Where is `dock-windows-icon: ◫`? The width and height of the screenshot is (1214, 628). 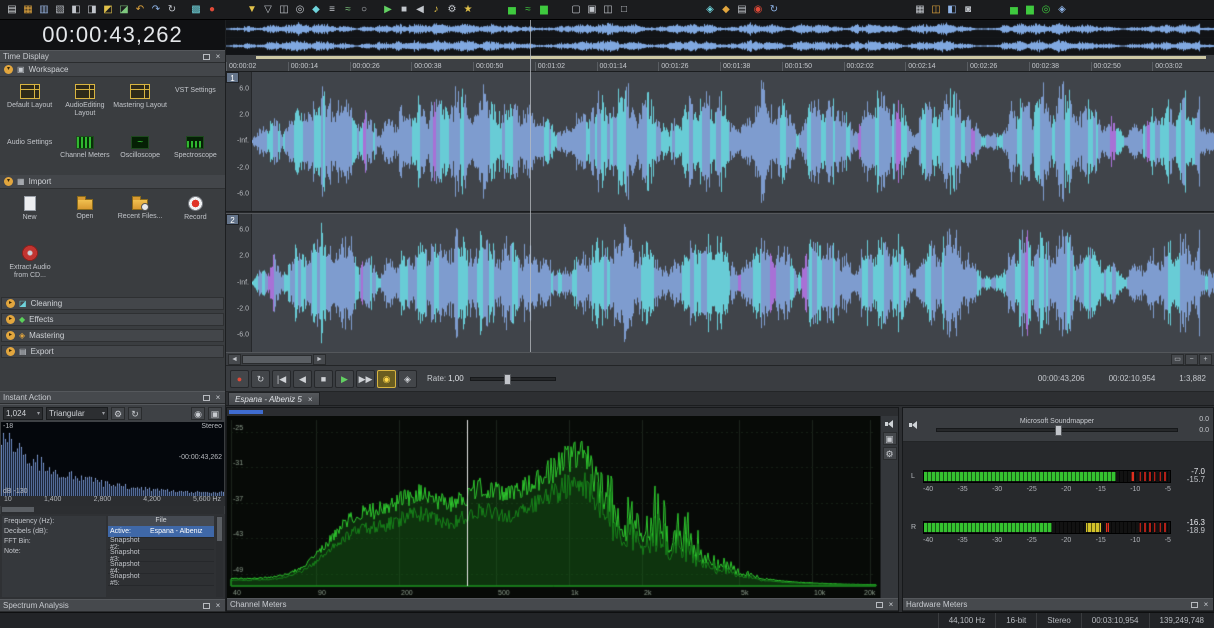 dock-windows-icon: ◫ is located at coordinates (608, 10).